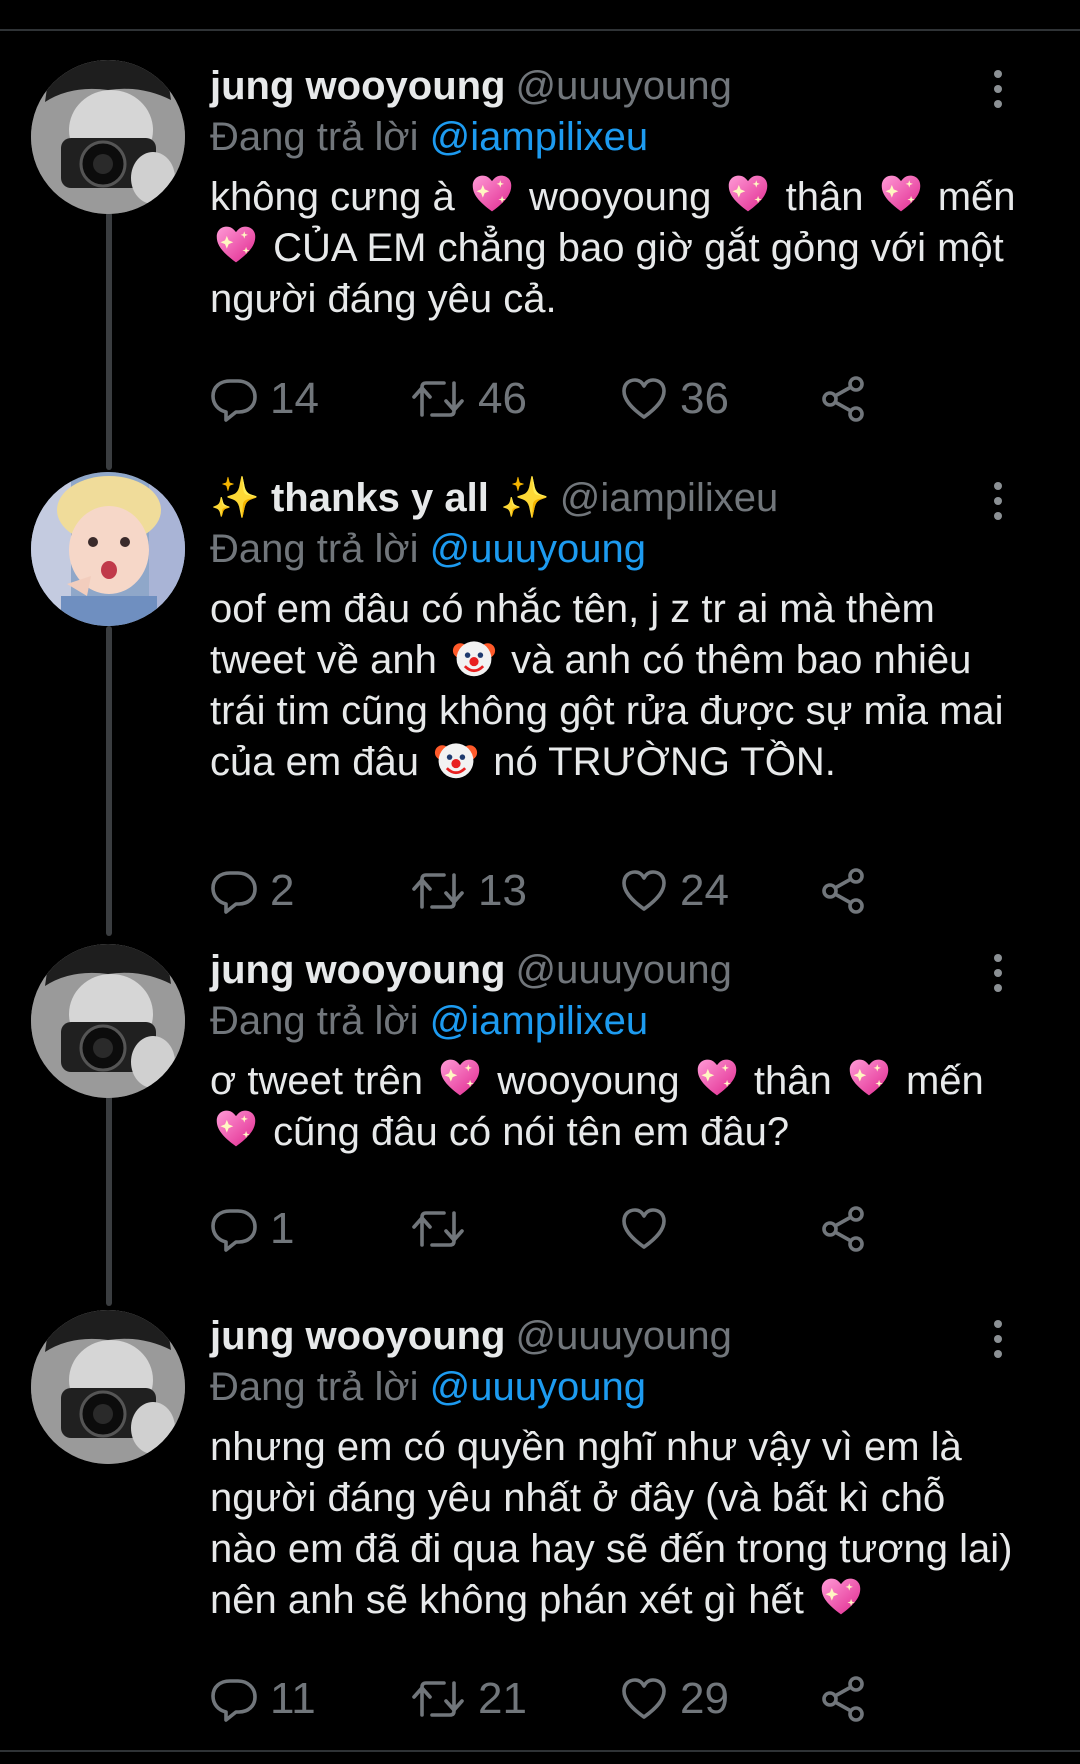 The image size is (1080, 1764). What do you see at coordinates (468, 1699) in the screenshot?
I see `retweet-button: 21` at bounding box center [468, 1699].